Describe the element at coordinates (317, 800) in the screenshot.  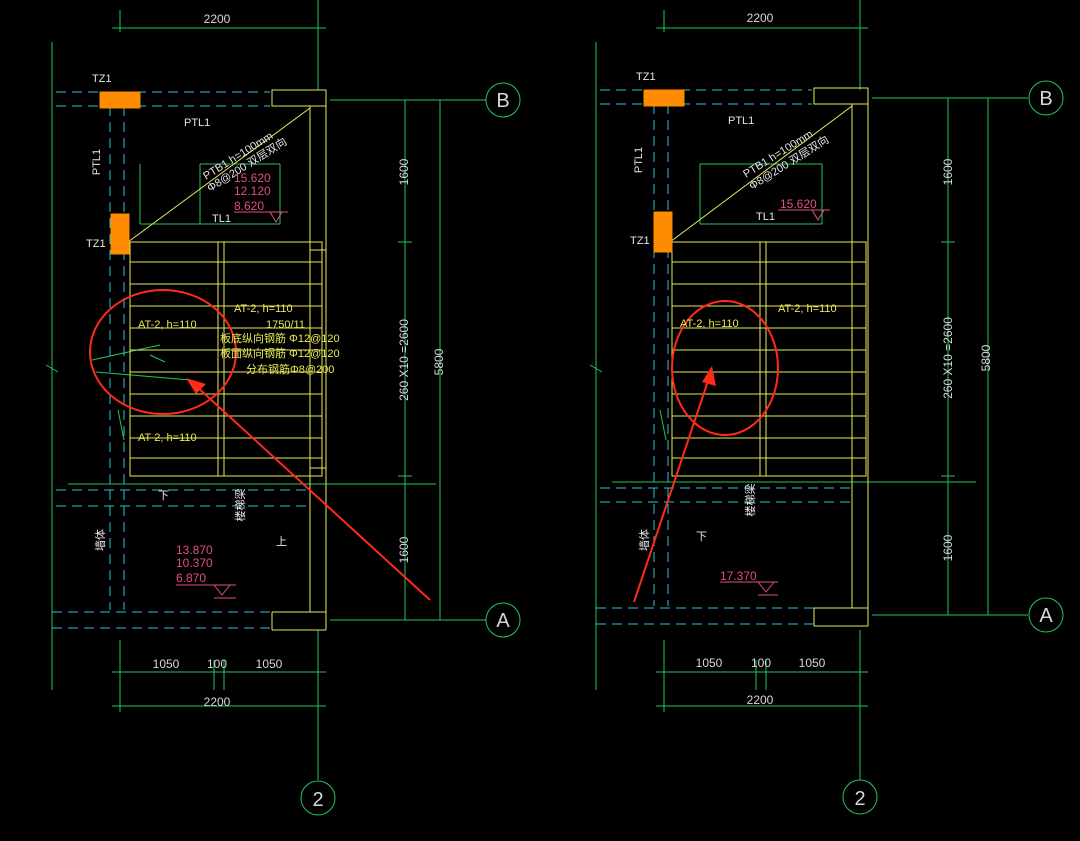
I see `left-axis-2-label: 2` at that location.